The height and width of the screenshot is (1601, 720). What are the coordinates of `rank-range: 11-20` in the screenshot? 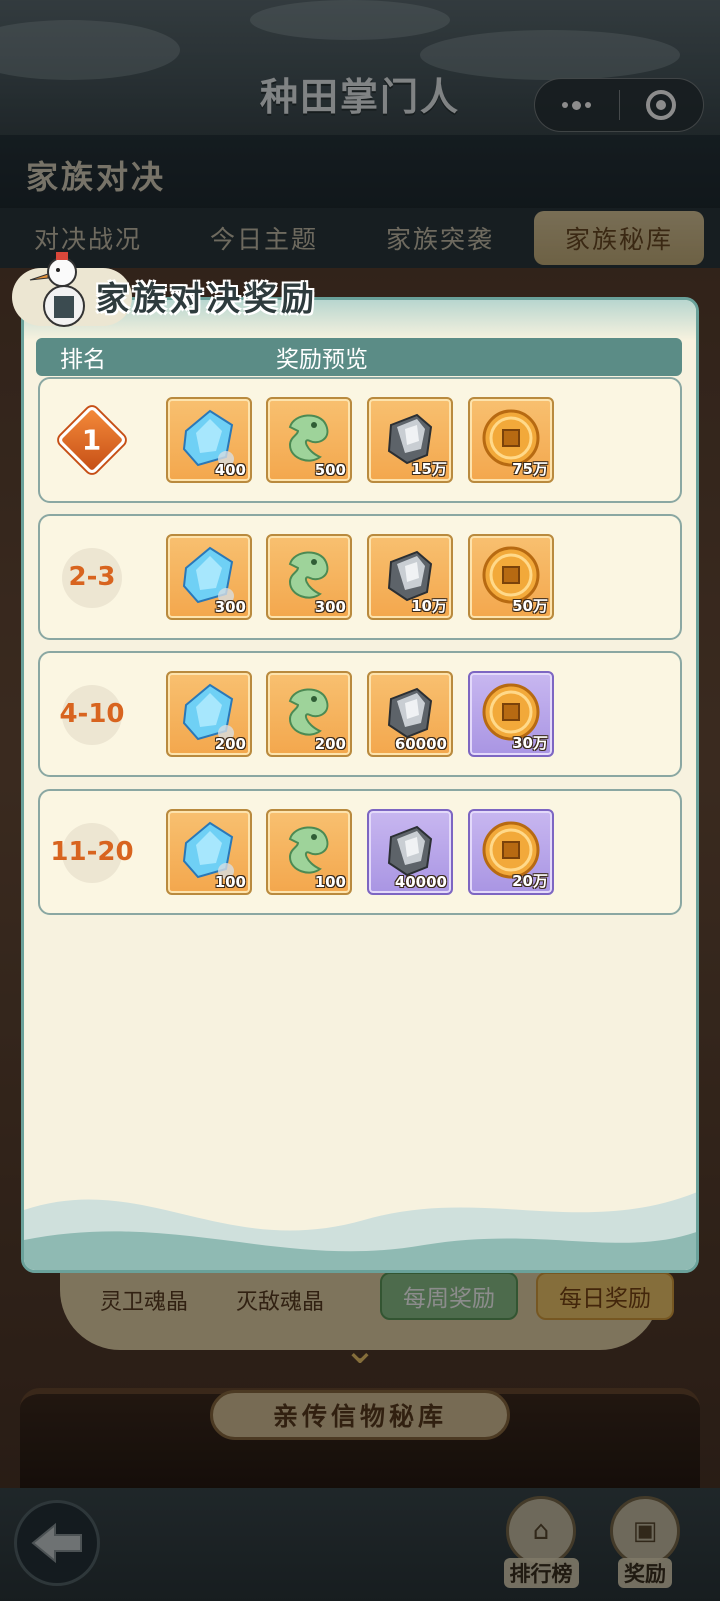 It's located at (92, 852).